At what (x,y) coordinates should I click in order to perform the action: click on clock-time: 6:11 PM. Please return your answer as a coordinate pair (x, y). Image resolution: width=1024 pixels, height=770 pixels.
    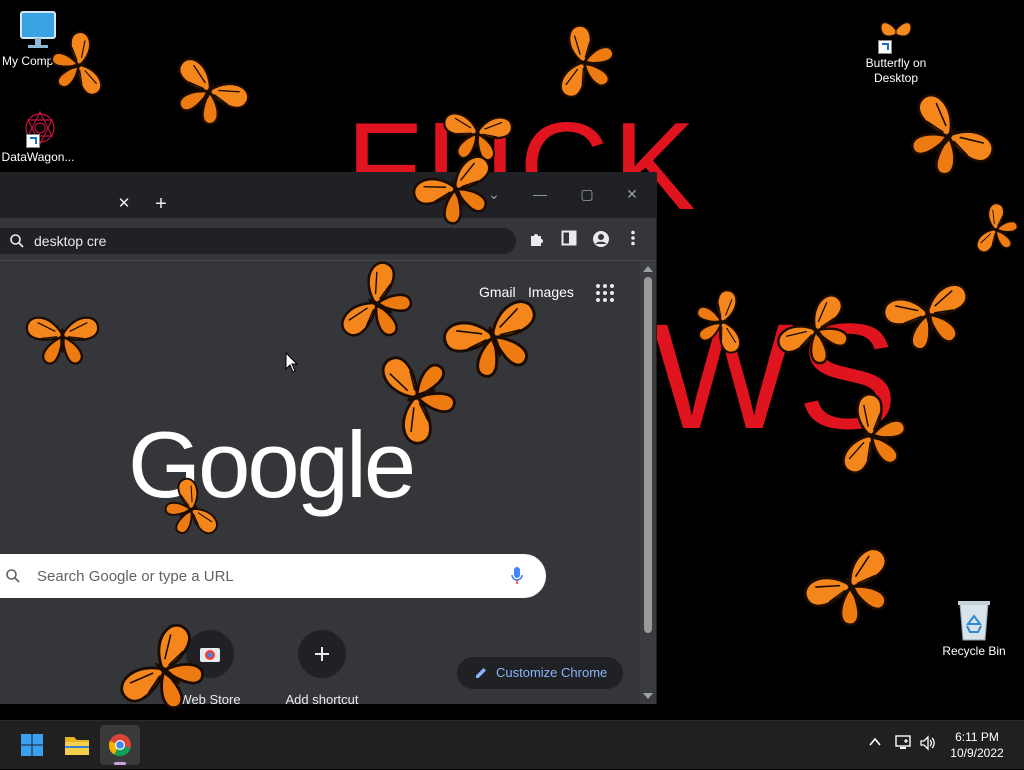
    Looking at the image, I should click on (977, 737).